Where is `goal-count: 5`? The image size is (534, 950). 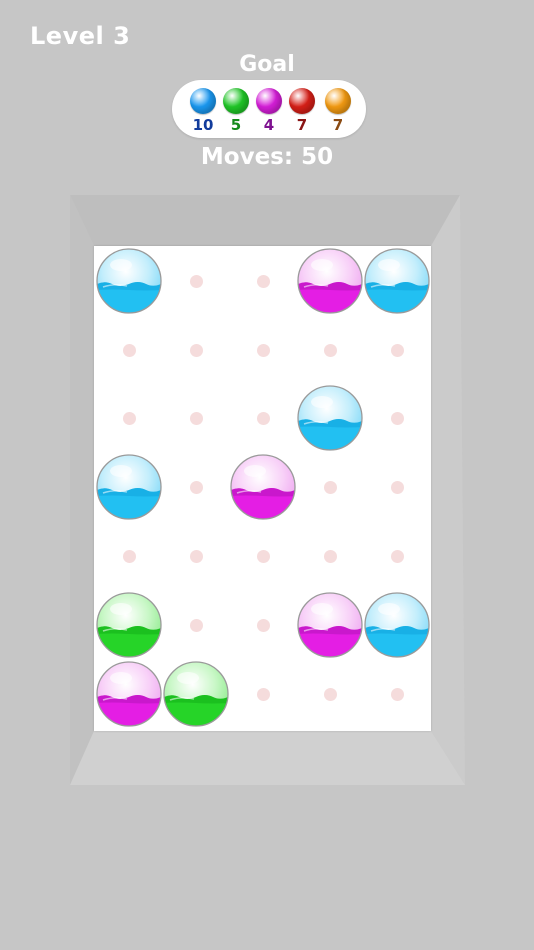
goal-count: 5 is located at coordinates (236, 125).